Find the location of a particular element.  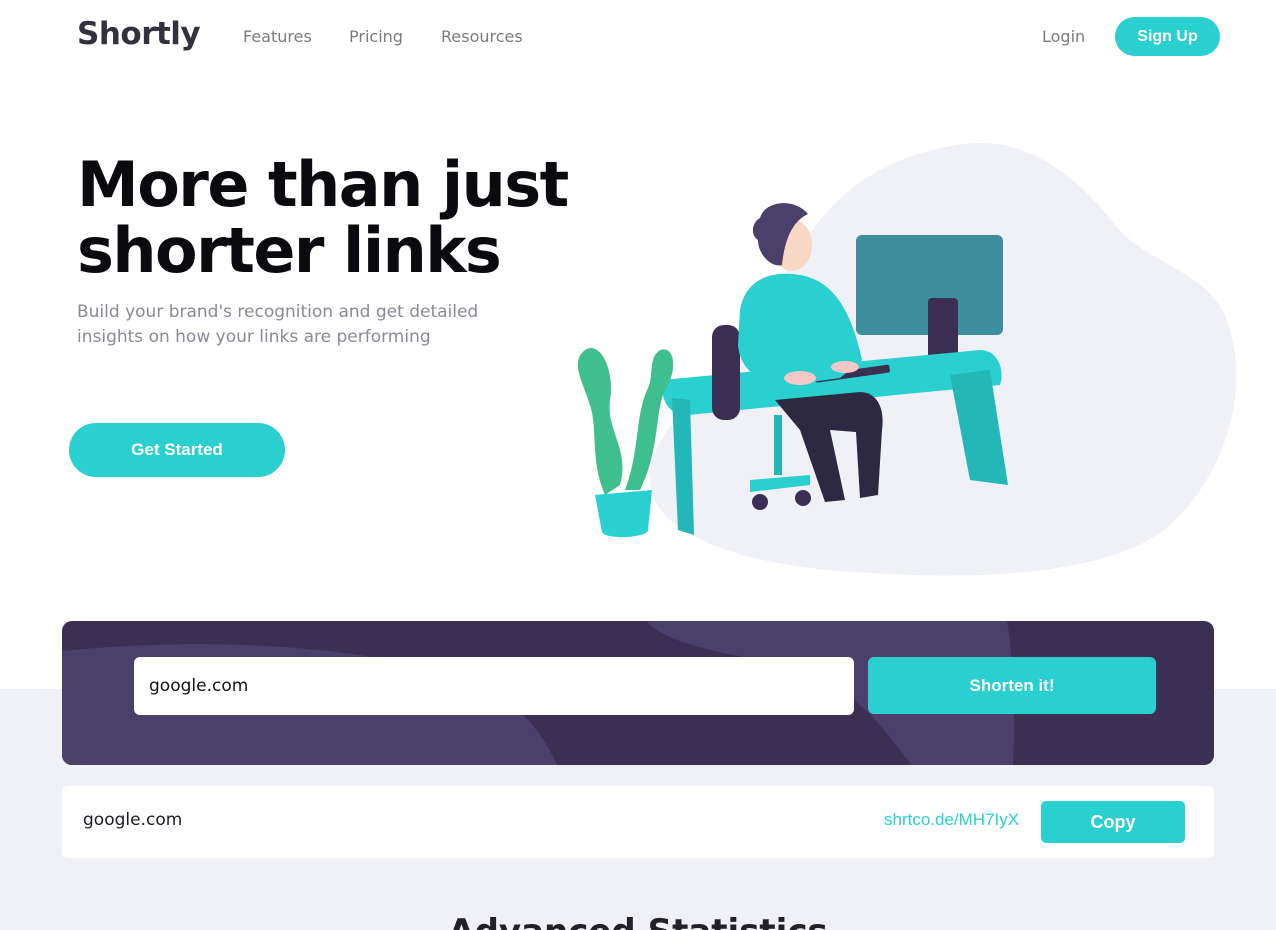

signup-button: Sign Up is located at coordinates (1167, 36).